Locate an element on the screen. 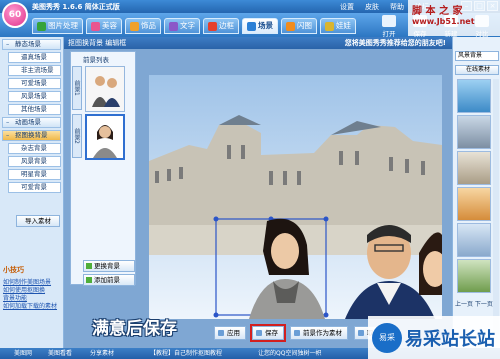  status-link: 美图看看 is located at coordinates (60, 353).